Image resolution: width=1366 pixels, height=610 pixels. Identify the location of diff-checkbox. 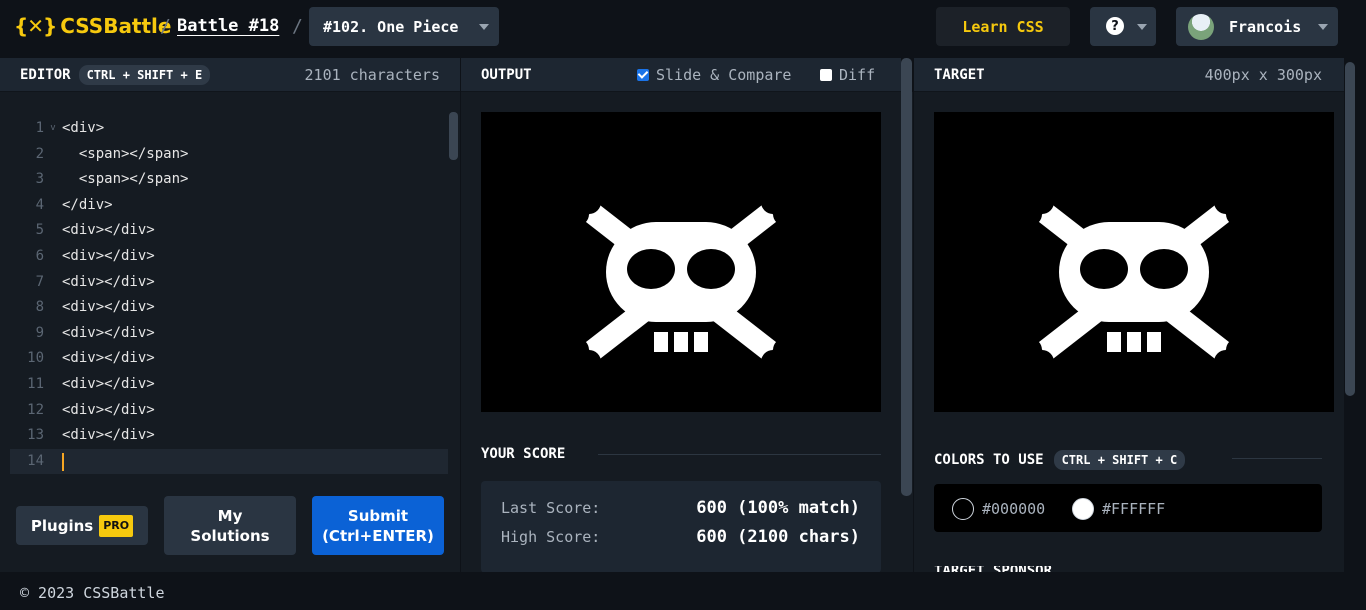
(826, 74).